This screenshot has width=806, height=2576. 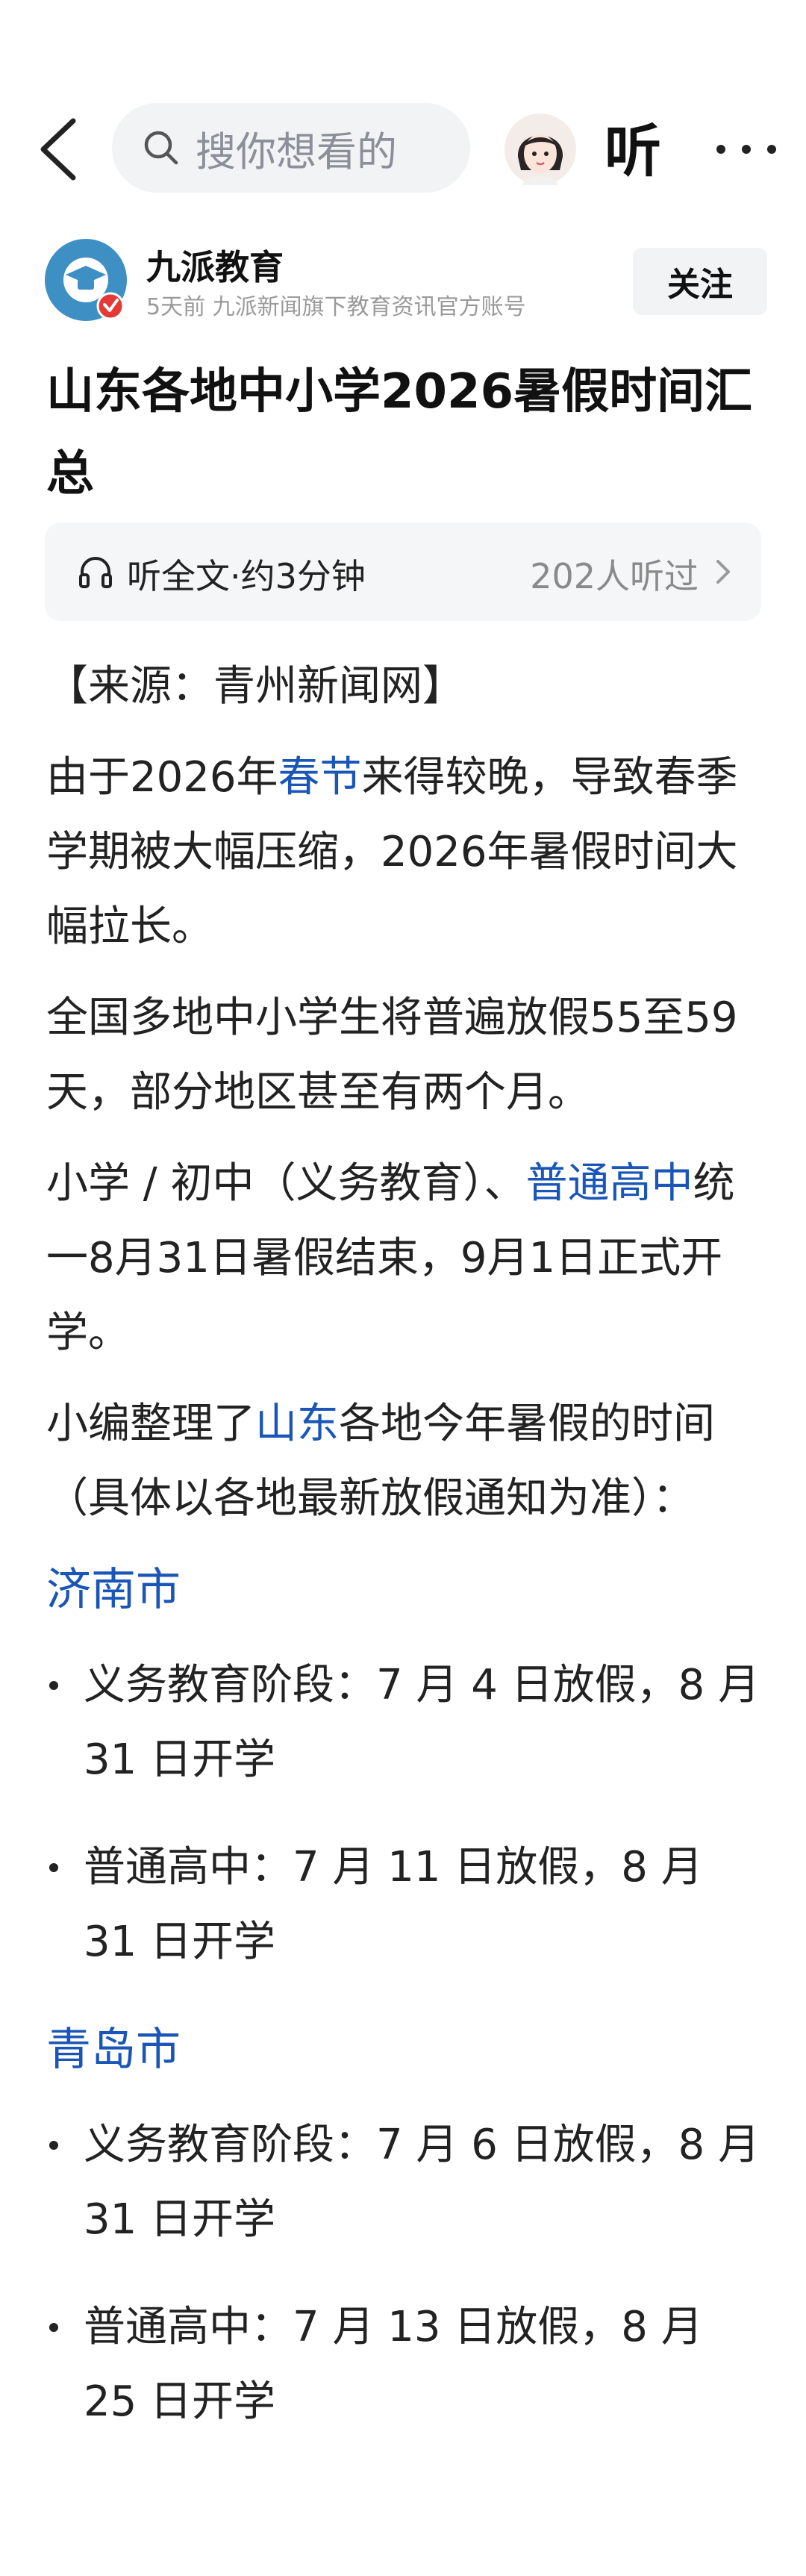 I want to click on text-span: 小学 / 初中（义务教育）、, so click(x=286, y=1183).